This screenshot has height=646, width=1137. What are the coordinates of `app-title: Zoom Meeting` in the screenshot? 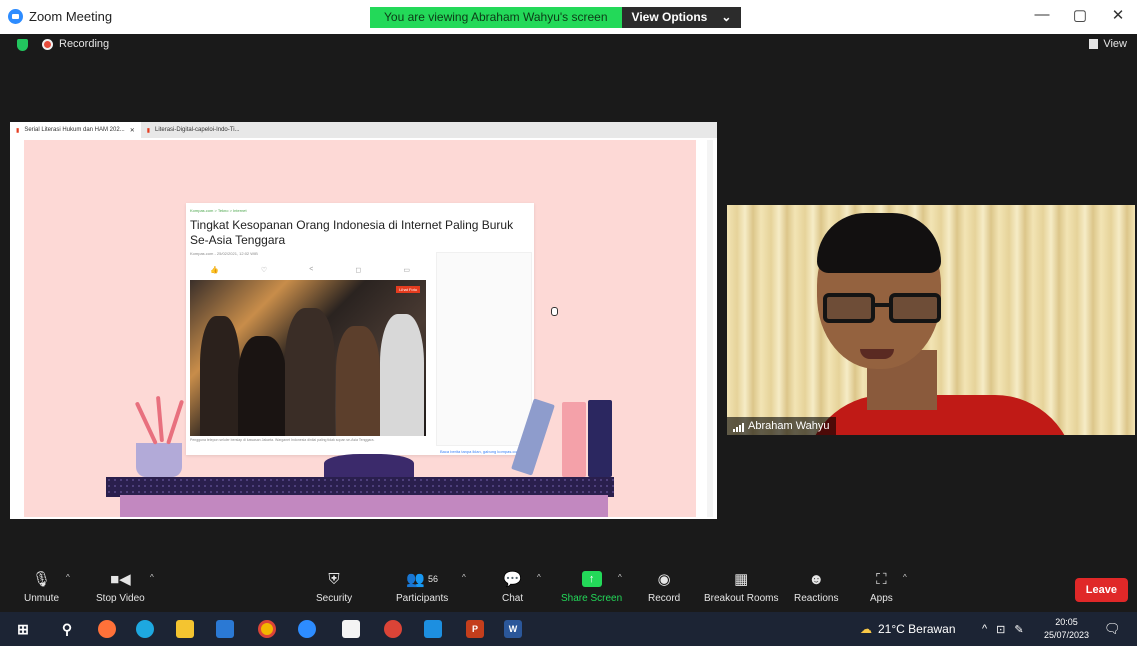 It's located at (60, 16).